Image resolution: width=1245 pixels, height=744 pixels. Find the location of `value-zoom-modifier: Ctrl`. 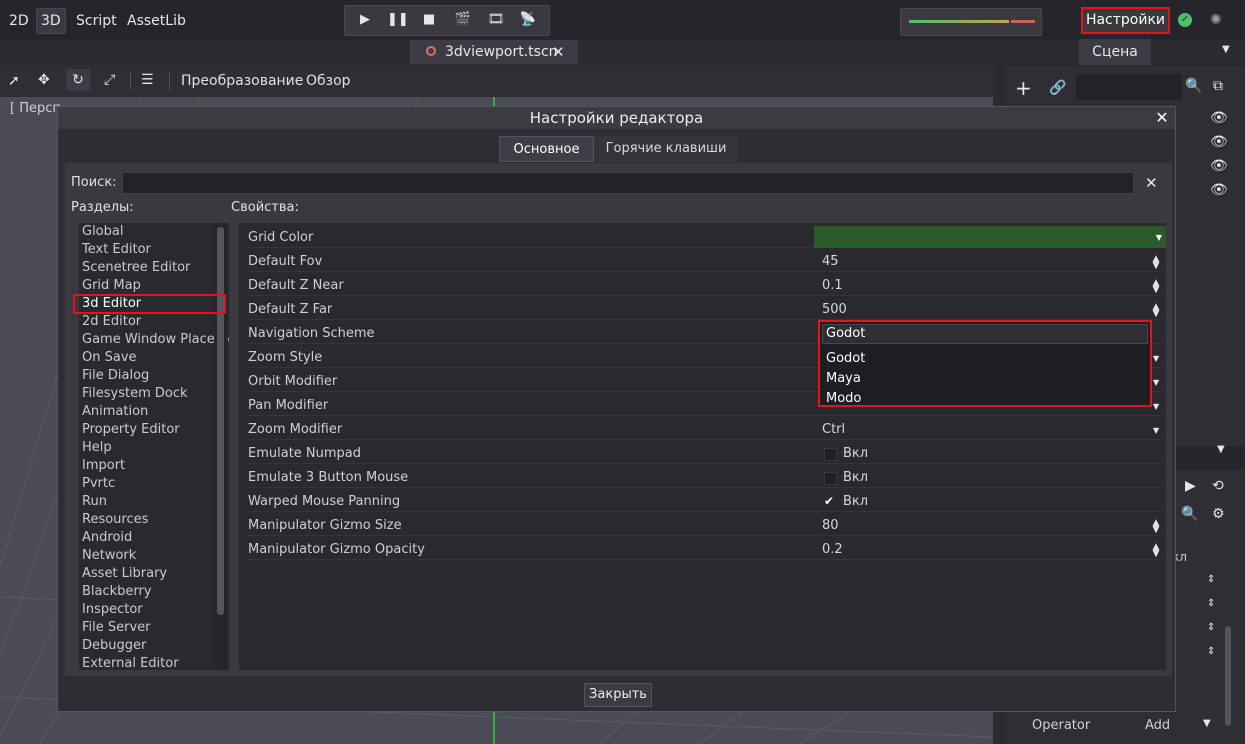

value-zoom-modifier: Ctrl is located at coordinates (833, 430).